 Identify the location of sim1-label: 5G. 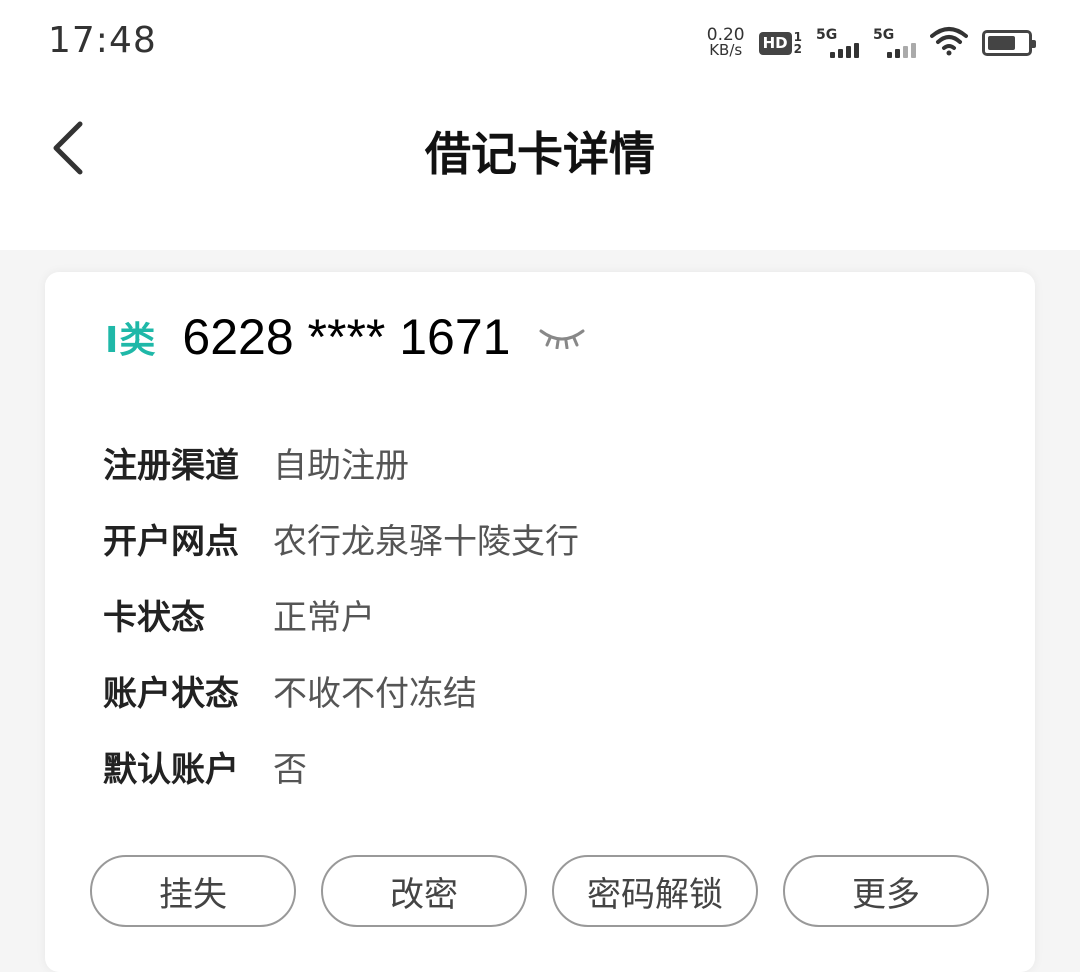
(827, 35).